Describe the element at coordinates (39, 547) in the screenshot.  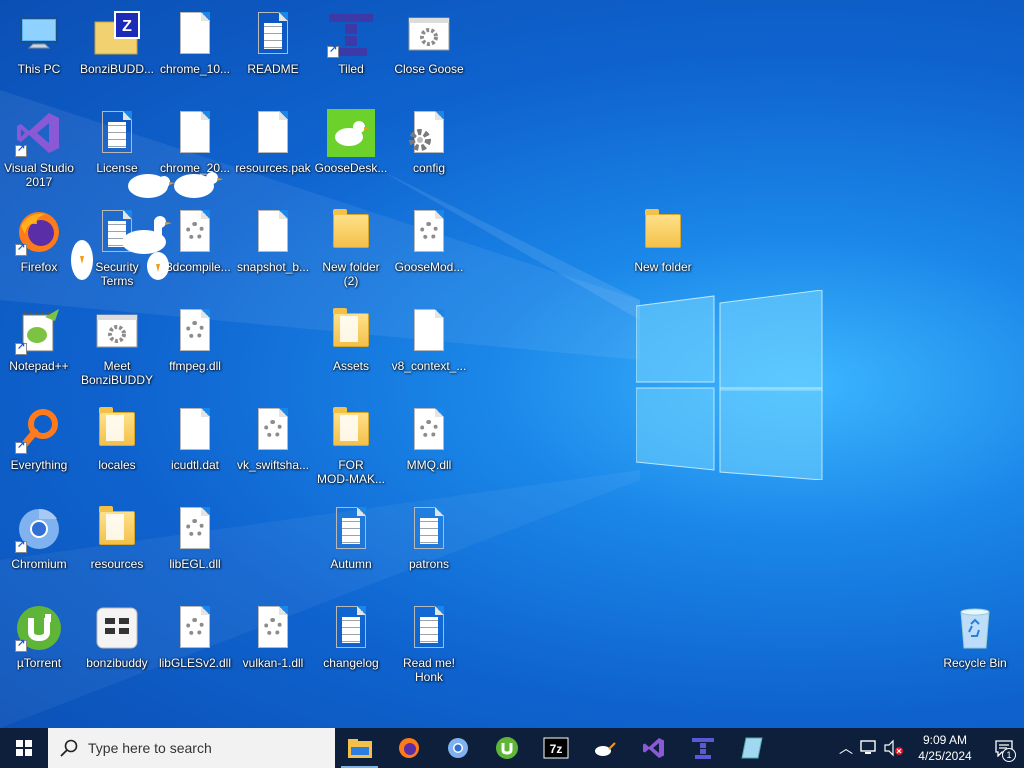
I see `desktop-icon-chromium: Chromium` at that location.